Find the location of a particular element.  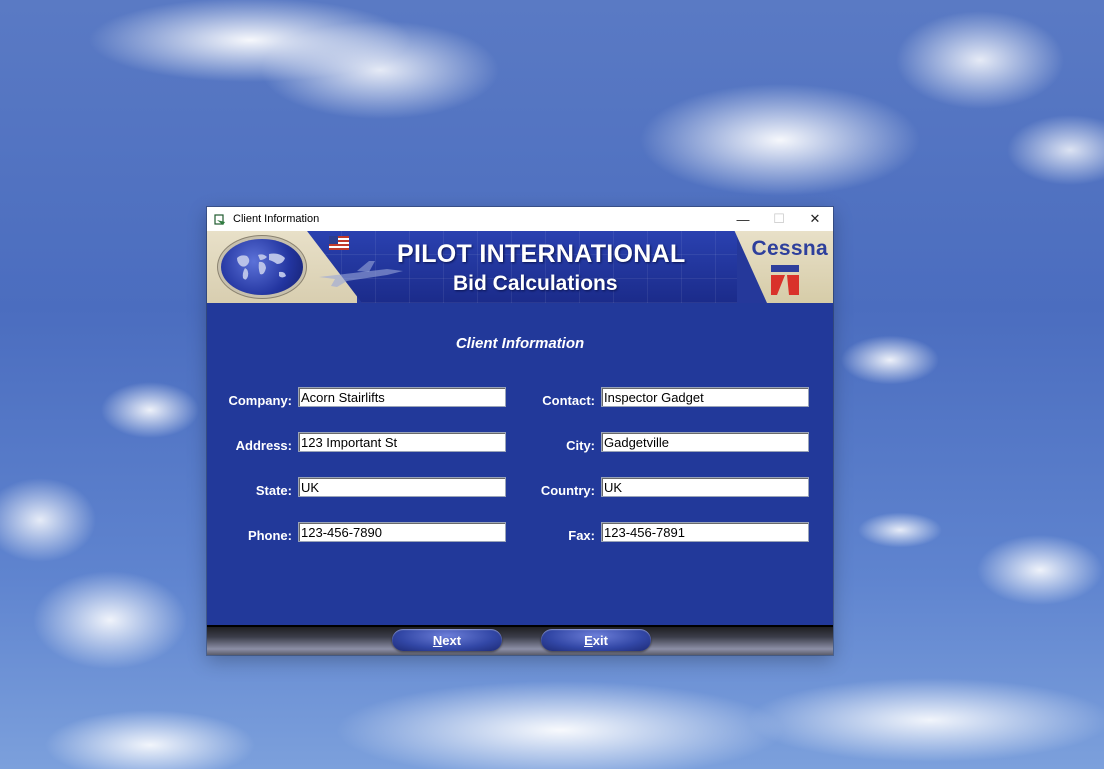

exit-button-label: xit is located at coordinates (600, 640).